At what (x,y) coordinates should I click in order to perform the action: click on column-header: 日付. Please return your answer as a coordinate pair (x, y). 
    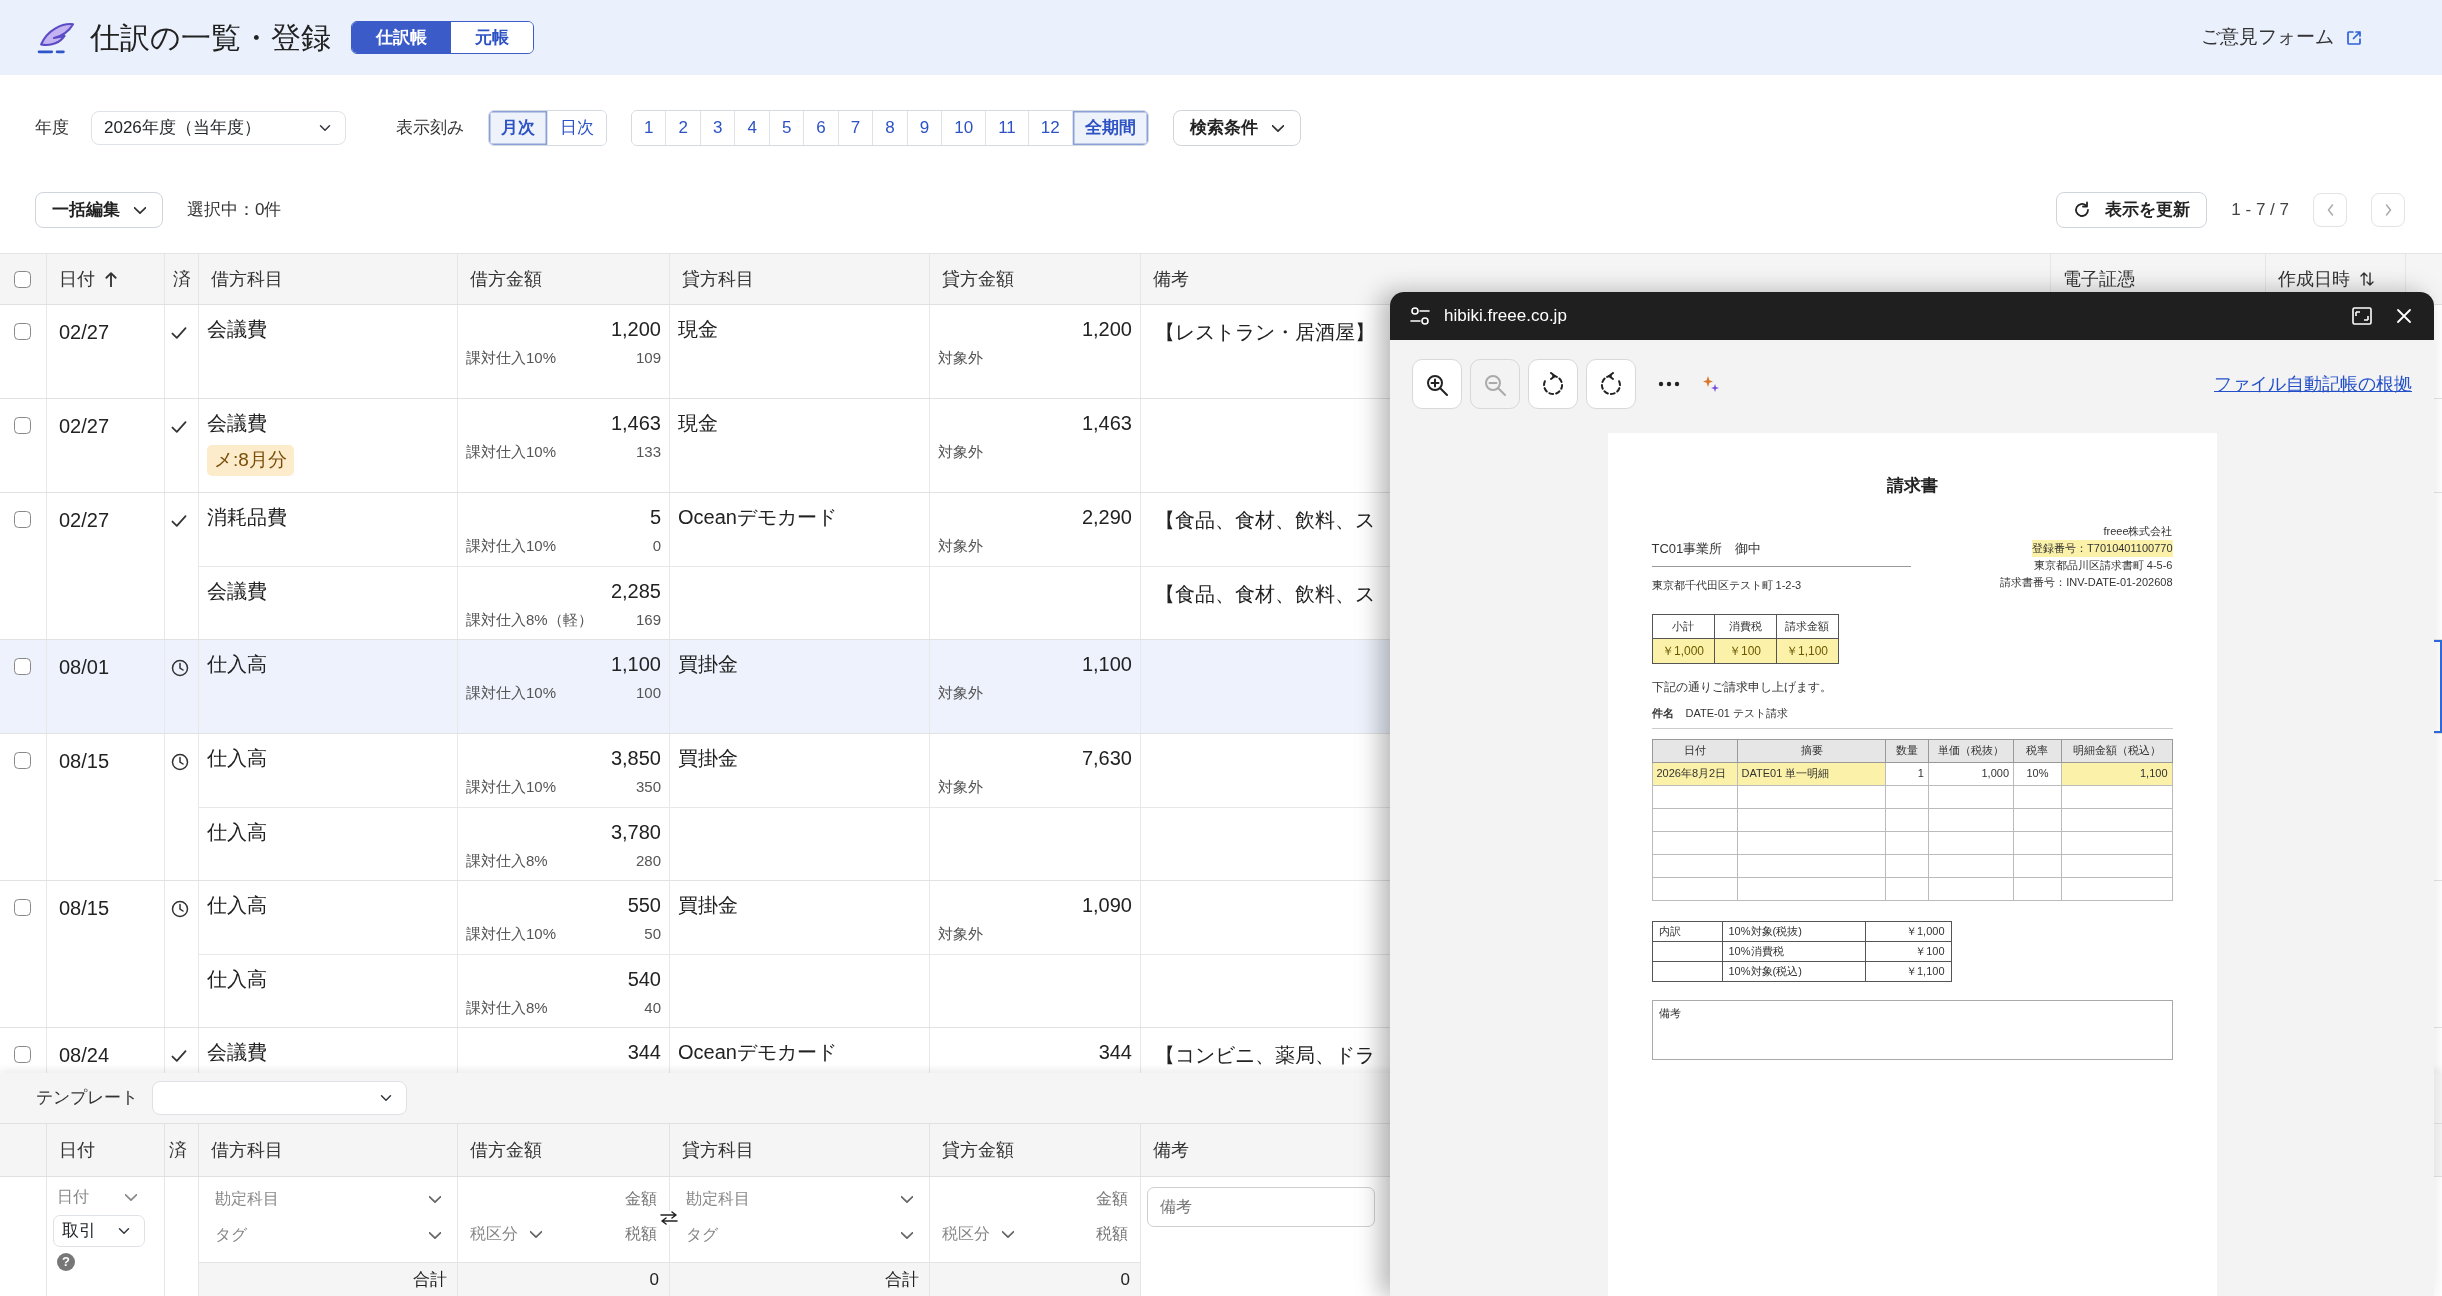
    Looking at the image, I should click on (77, 1150).